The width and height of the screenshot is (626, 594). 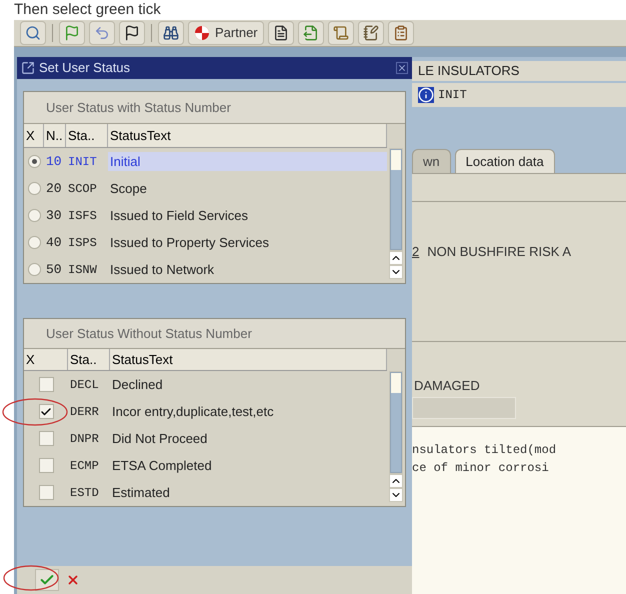 What do you see at coordinates (519, 71) in the screenshot?
I see `object-title: LE INSULATORS` at bounding box center [519, 71].